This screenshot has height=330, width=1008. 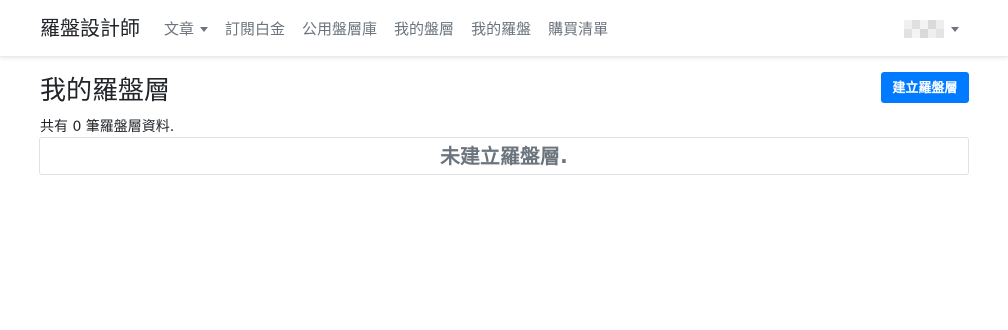 I want to click on nav-item-label: 訂閱白金, so click(x=255, y=29).